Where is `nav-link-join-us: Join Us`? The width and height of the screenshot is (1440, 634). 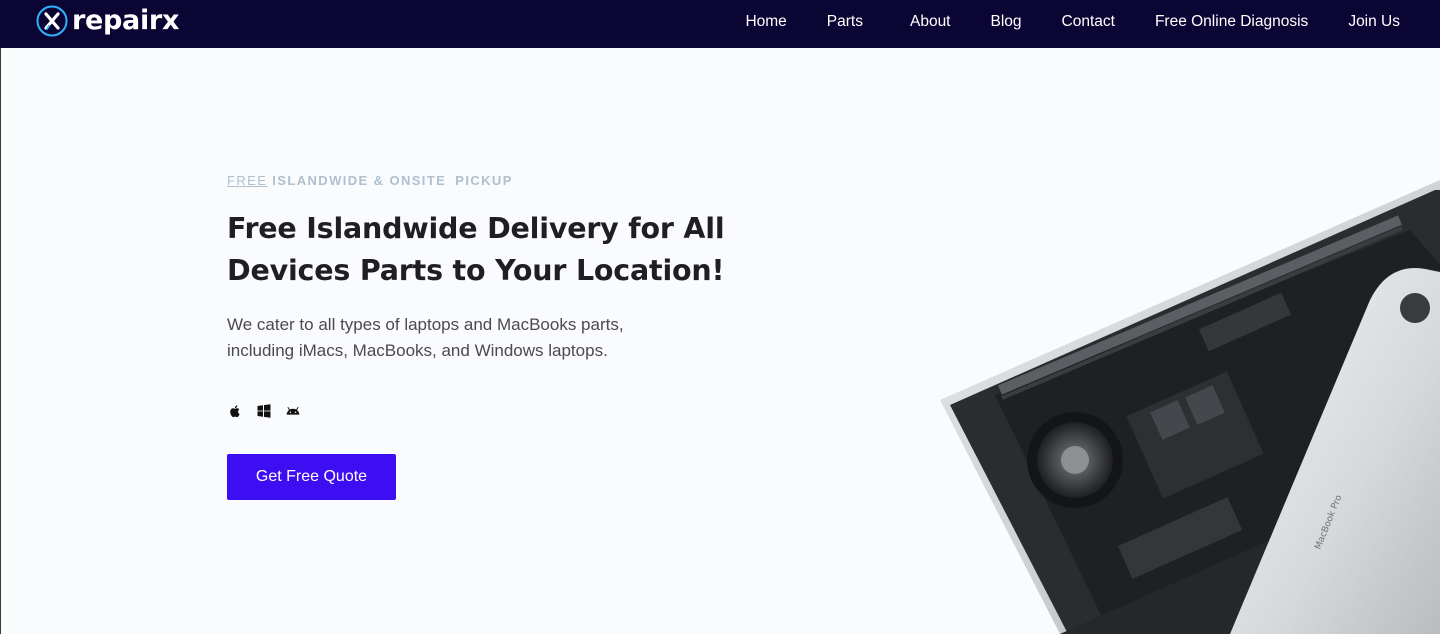 nav-link-join-us: Join Us is located at coordinates (1374, 22).